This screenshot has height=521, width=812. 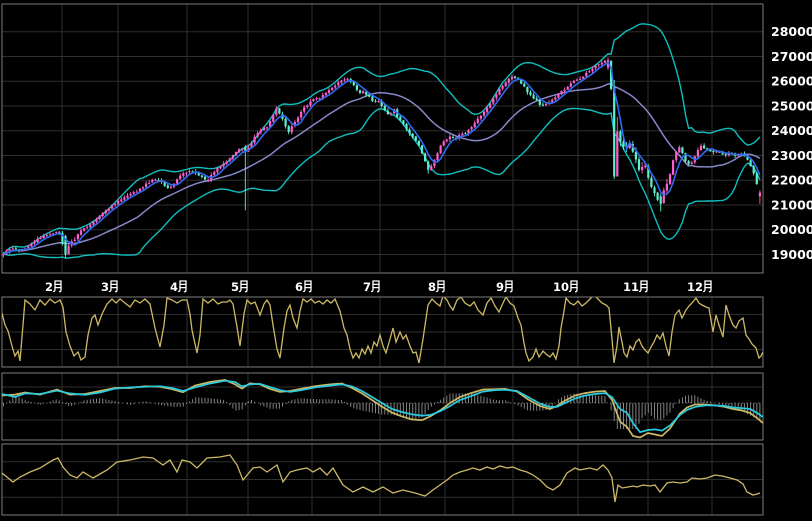 I want to click on y-axis-label: 23000, so click(x=791, y=155).